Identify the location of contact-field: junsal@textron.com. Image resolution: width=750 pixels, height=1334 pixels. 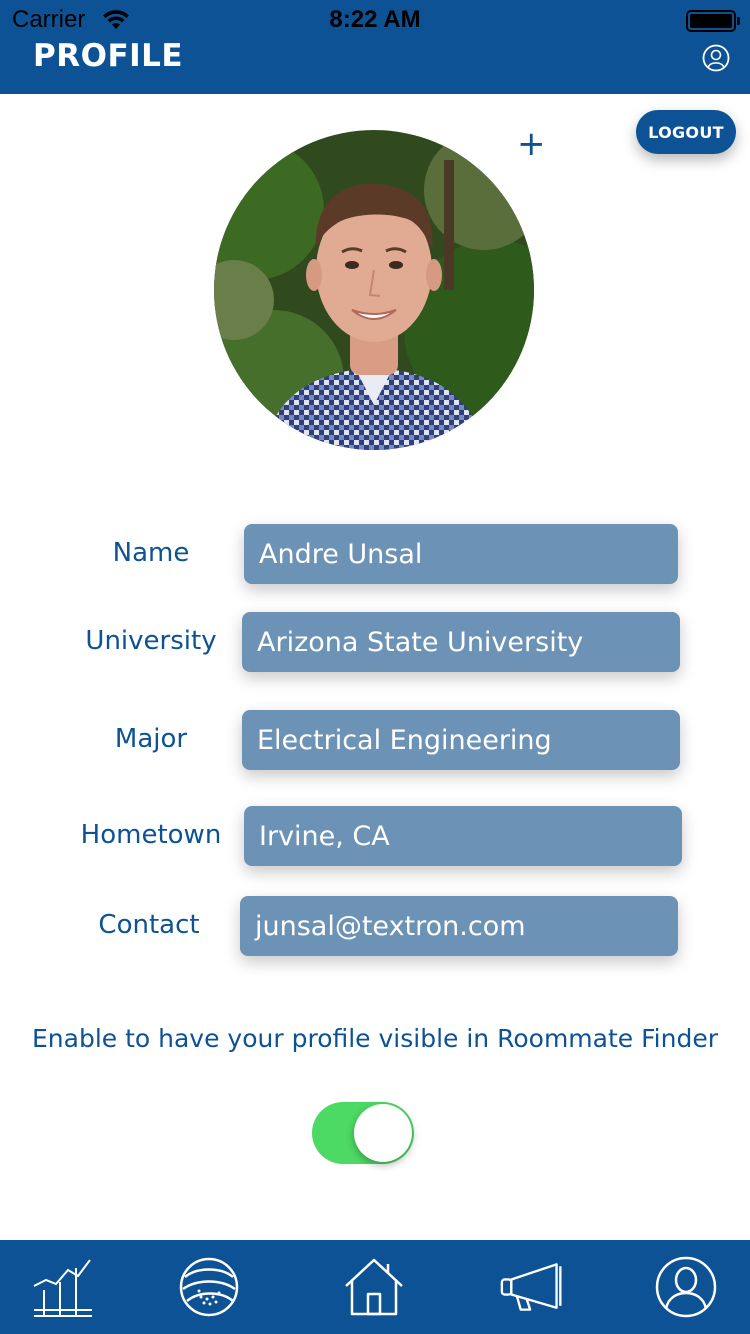
(459, 926).